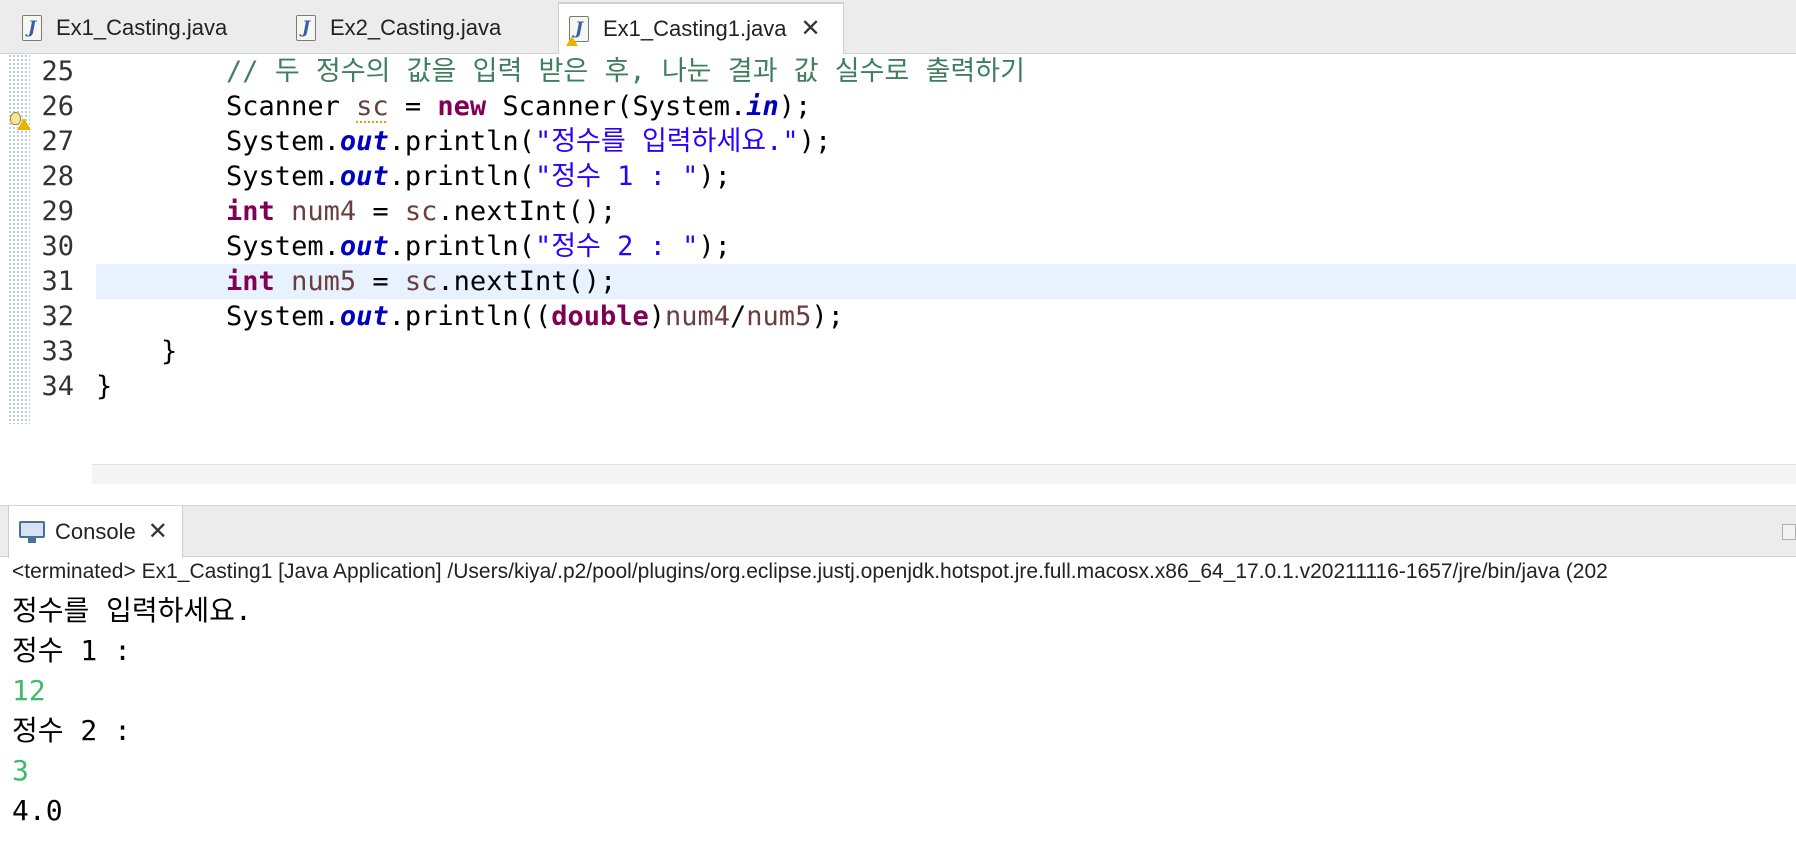  I want to click on line-number: 25, so click(57, 71).